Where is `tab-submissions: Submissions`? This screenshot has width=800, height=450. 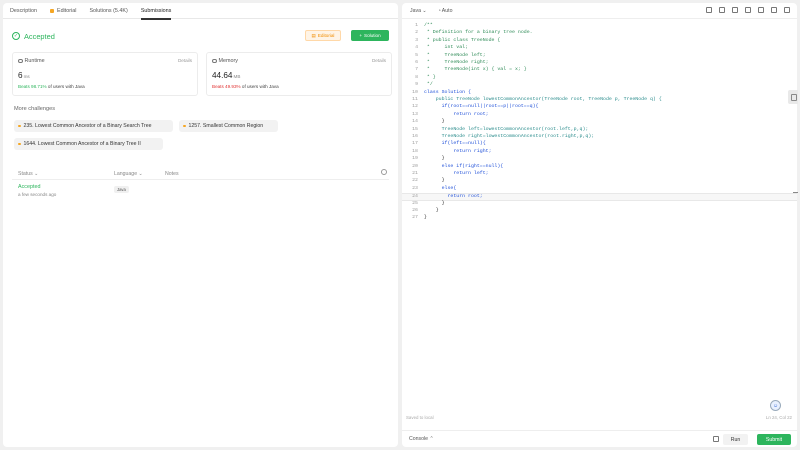 tab-submissions: Submissions is located at coordinates (155, 11).